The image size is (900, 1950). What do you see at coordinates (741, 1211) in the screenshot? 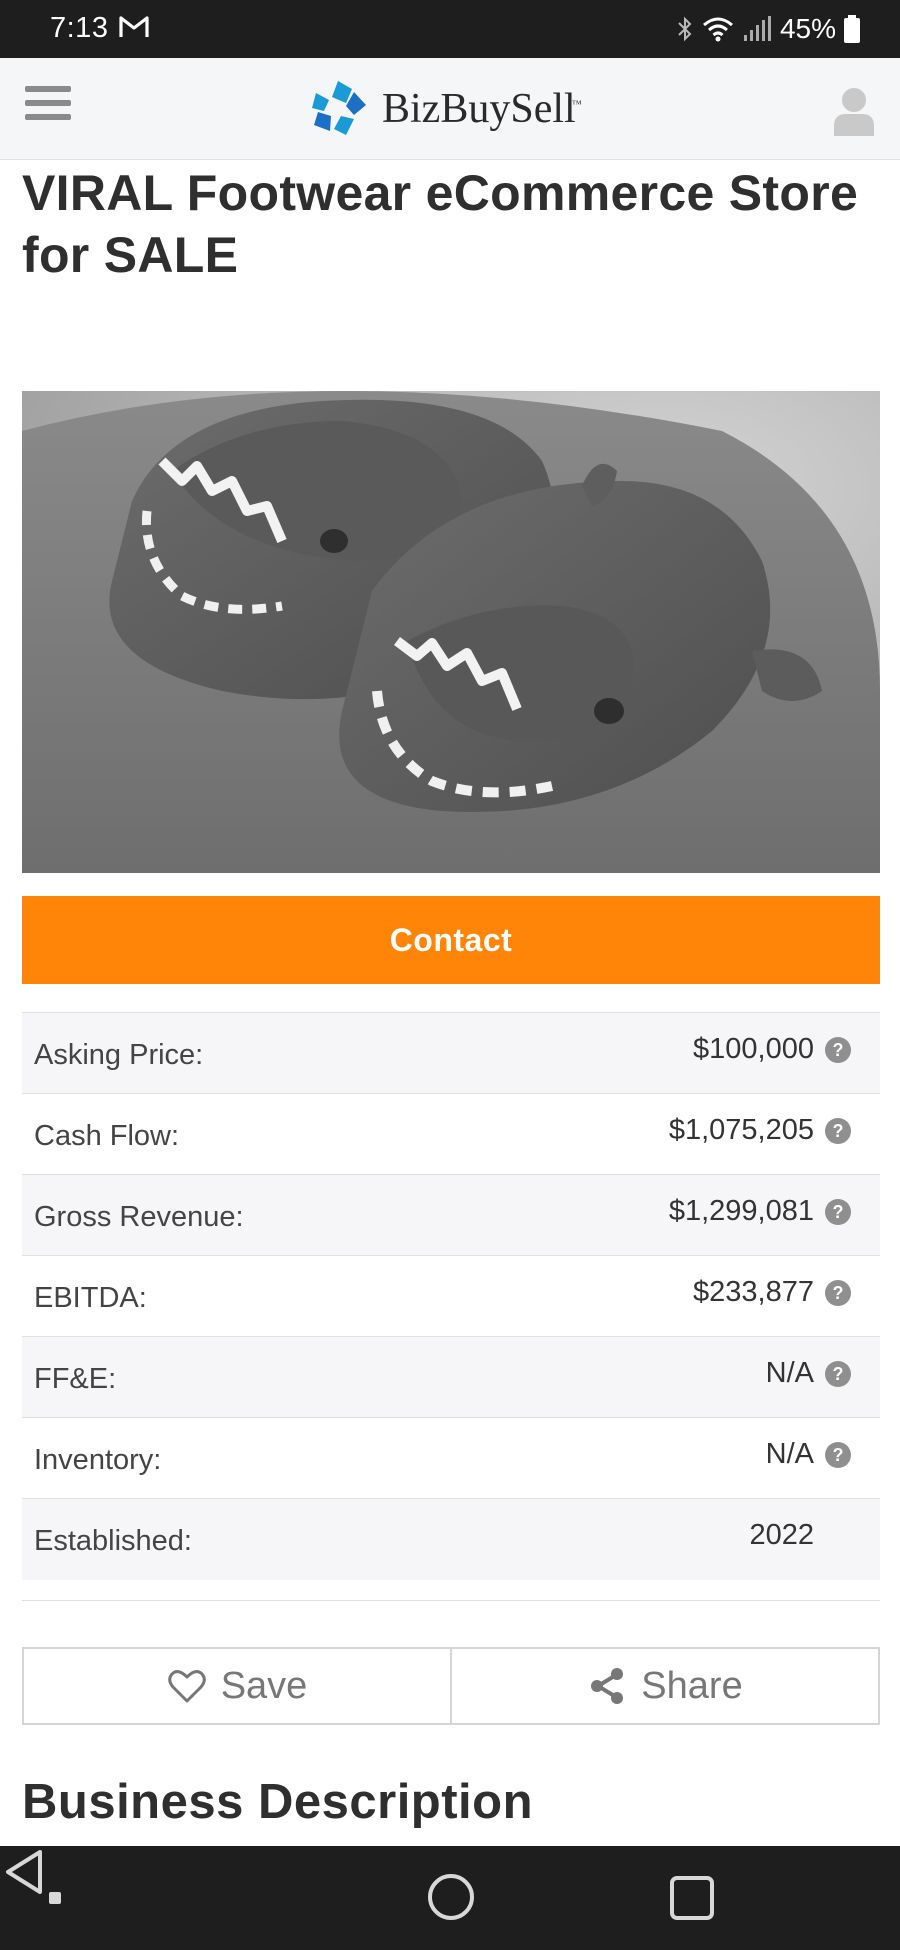
I see `financial-value: $1,299,081` at bounding box center [741, 1211].